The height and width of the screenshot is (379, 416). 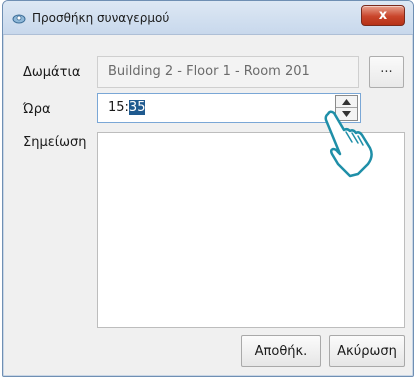 What do you see at coordinates (19, 19) in the screenshot?
I see `alarm-app-icon` at bounding box center [19, 19].